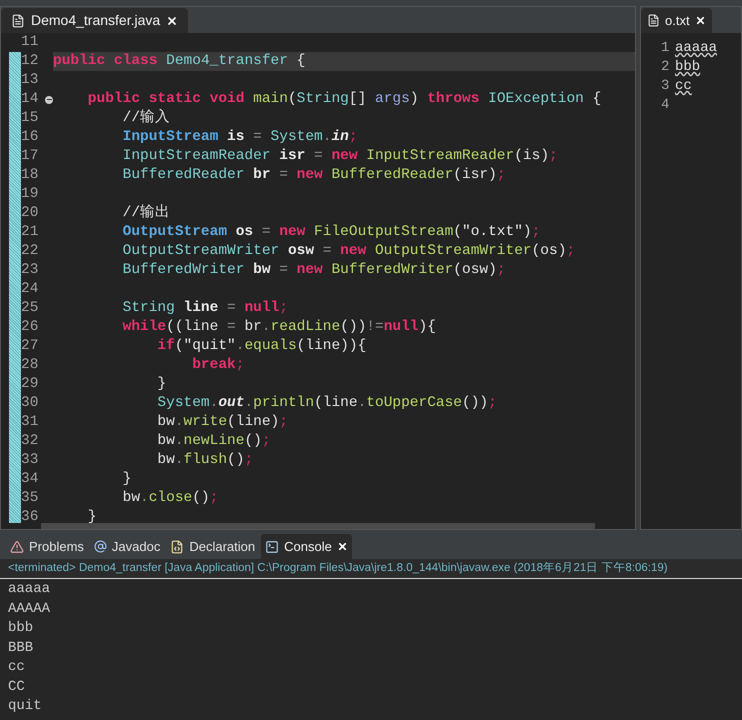 The height and width of the screenshot is (720, 742). I want to click on code-line: bw.write(line);, so click(222, 422).